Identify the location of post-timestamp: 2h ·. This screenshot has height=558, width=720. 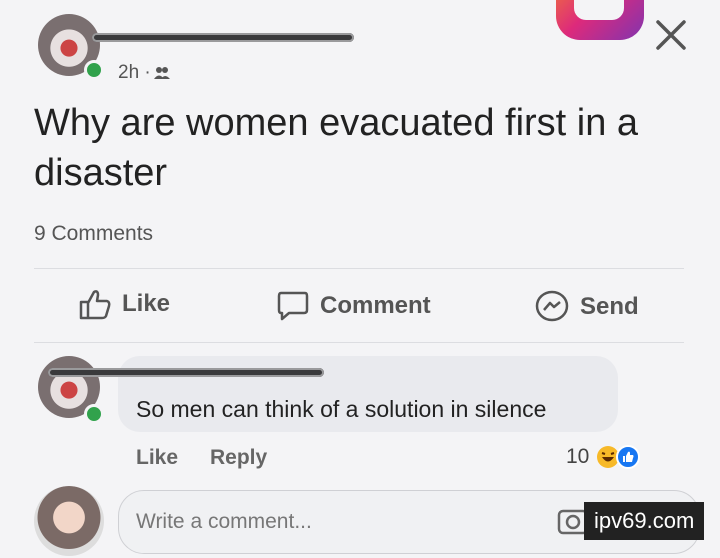
(134, 72).